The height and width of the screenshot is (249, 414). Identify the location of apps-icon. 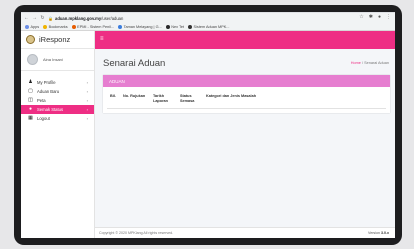
(27, 26).